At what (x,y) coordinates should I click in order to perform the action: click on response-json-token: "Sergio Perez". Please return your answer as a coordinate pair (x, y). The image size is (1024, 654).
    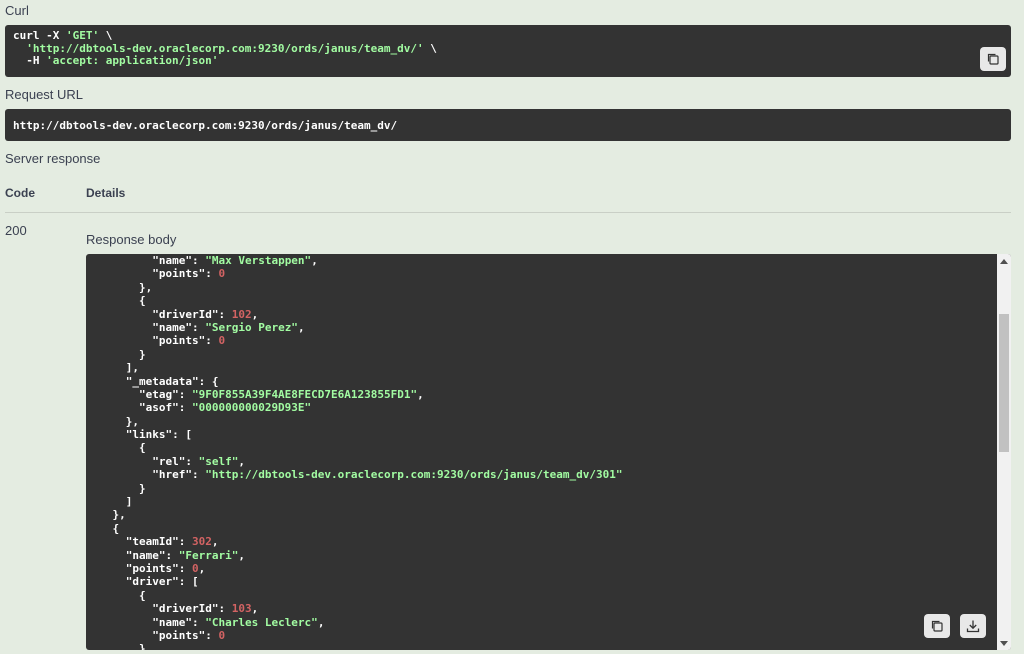
    Looking at the image, I should click on (251, 327).